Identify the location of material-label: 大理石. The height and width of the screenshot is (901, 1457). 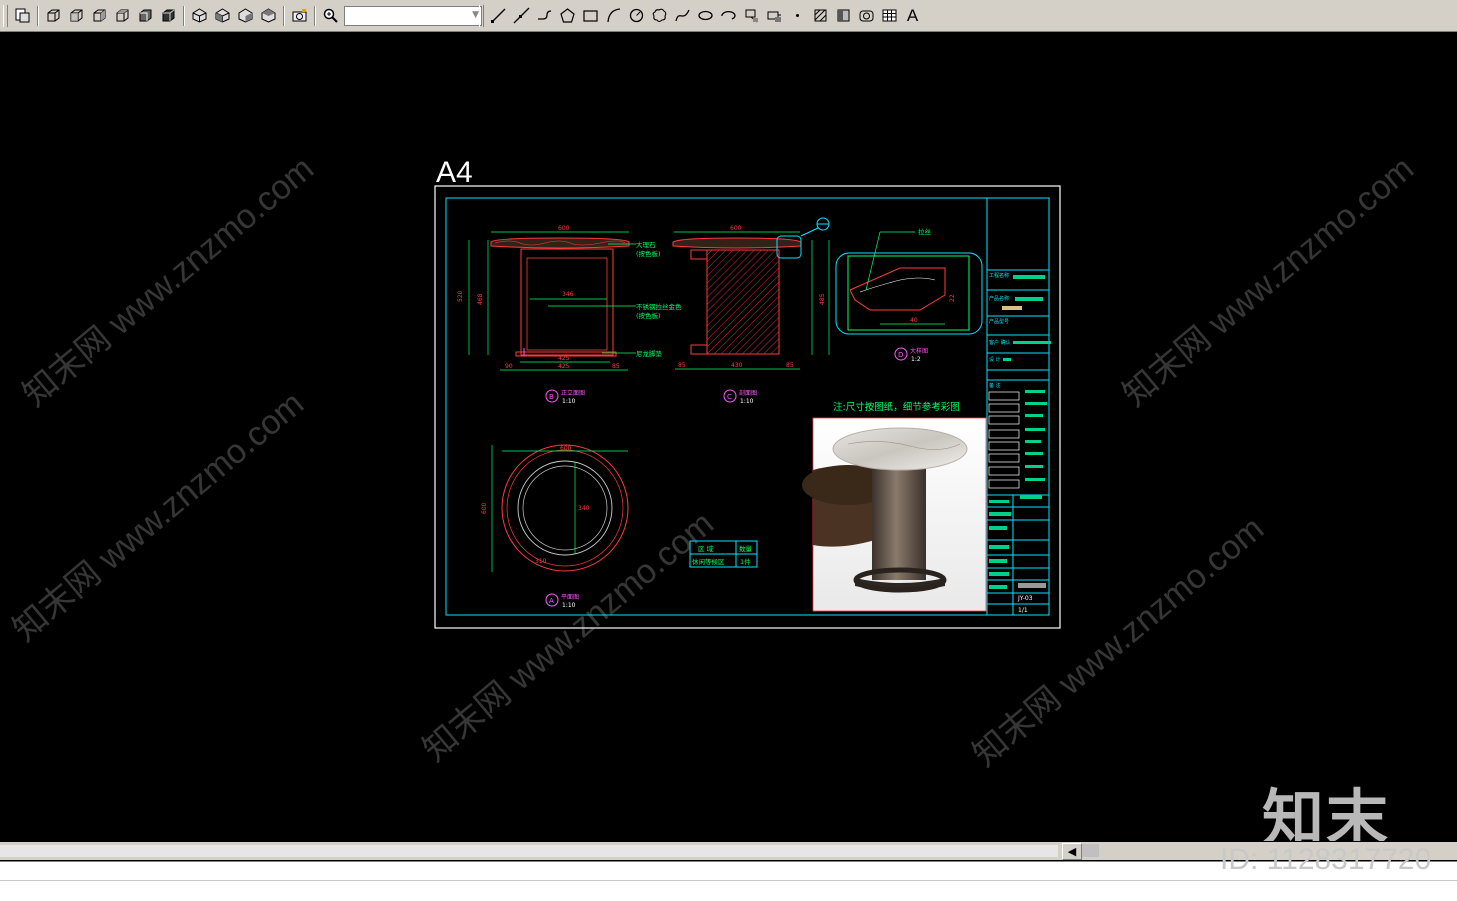
(646, 244).